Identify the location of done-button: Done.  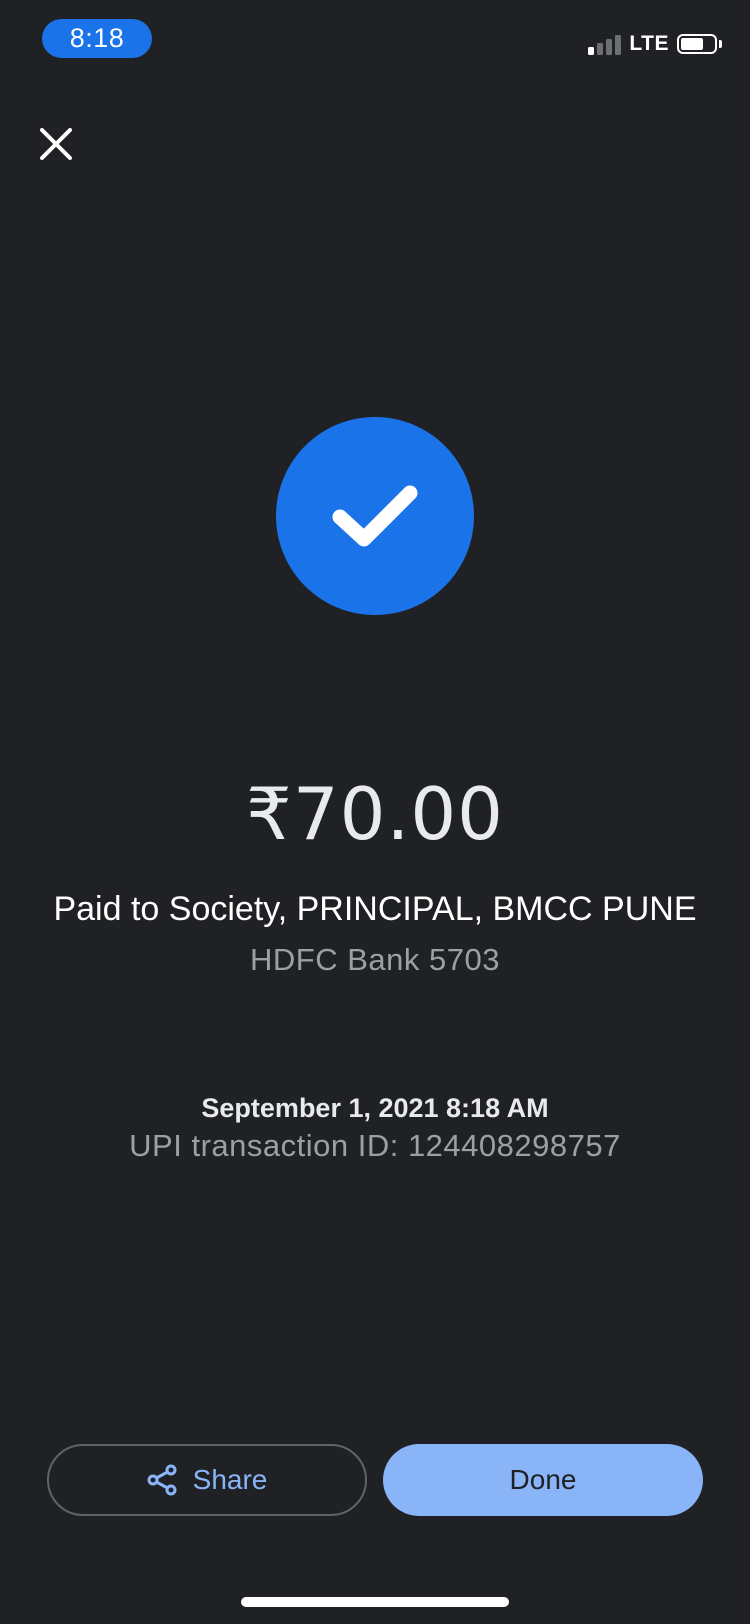
(543, 1480).